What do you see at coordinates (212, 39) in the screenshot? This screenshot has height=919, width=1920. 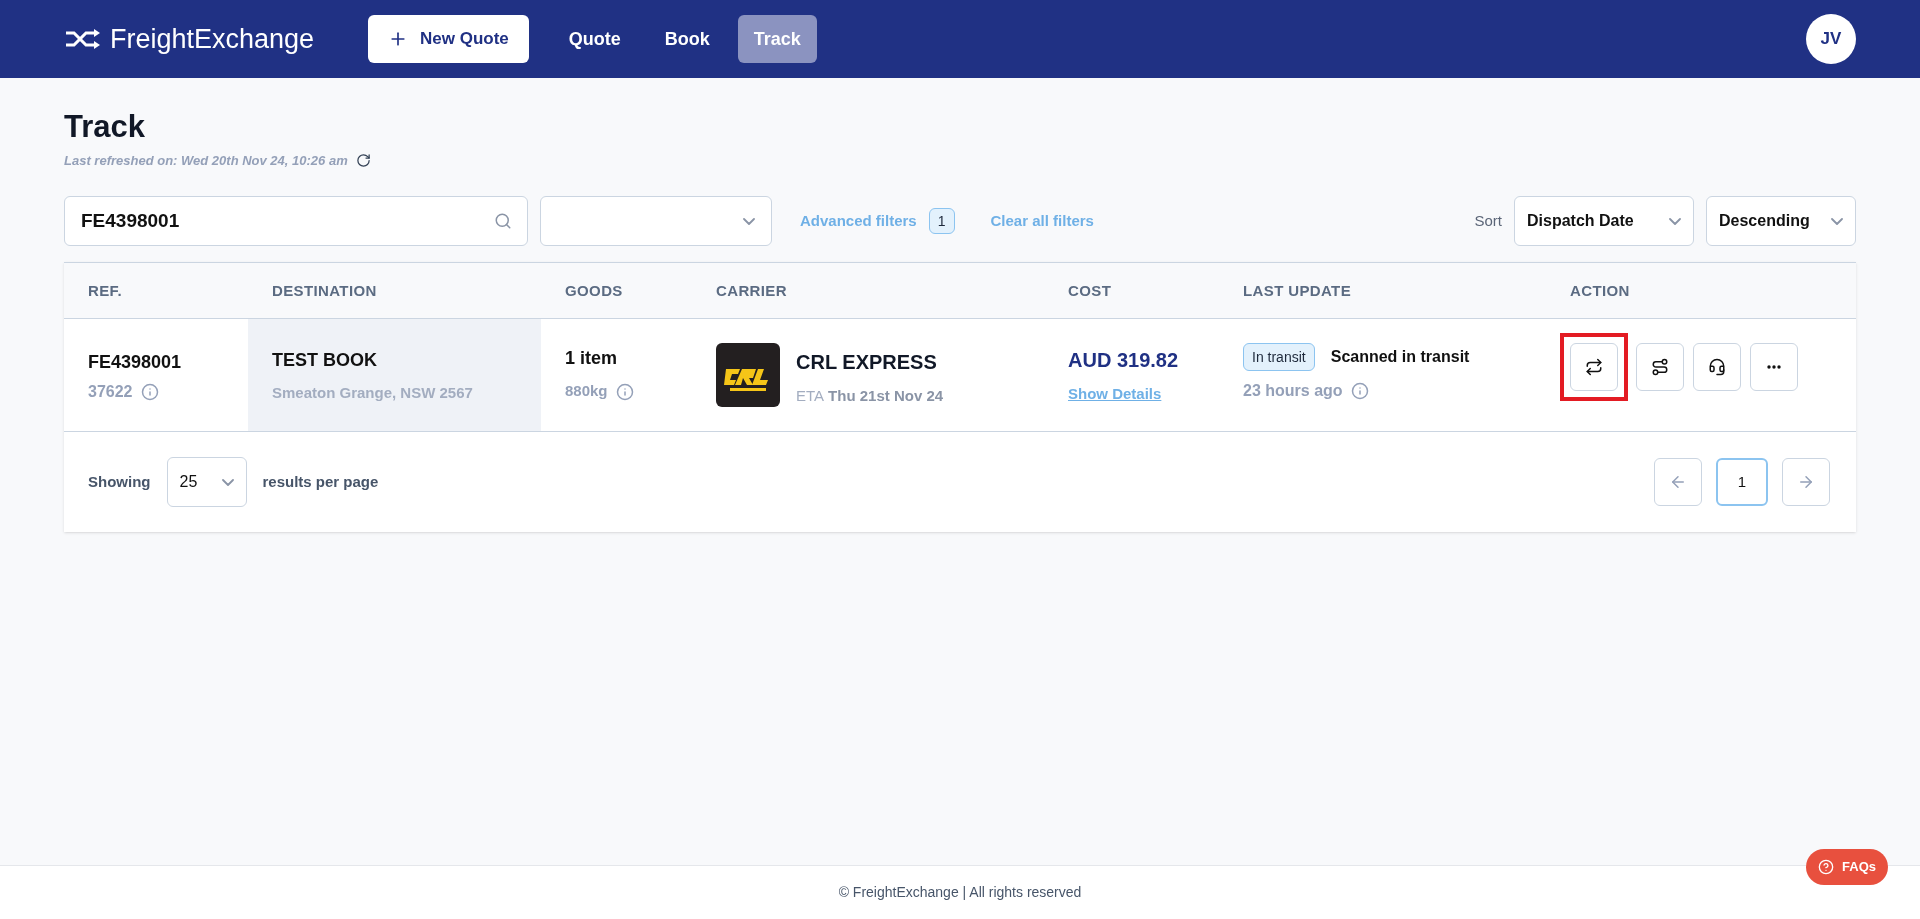 I see `brand-name: FreightExchange` at bounding box center [212, 39].